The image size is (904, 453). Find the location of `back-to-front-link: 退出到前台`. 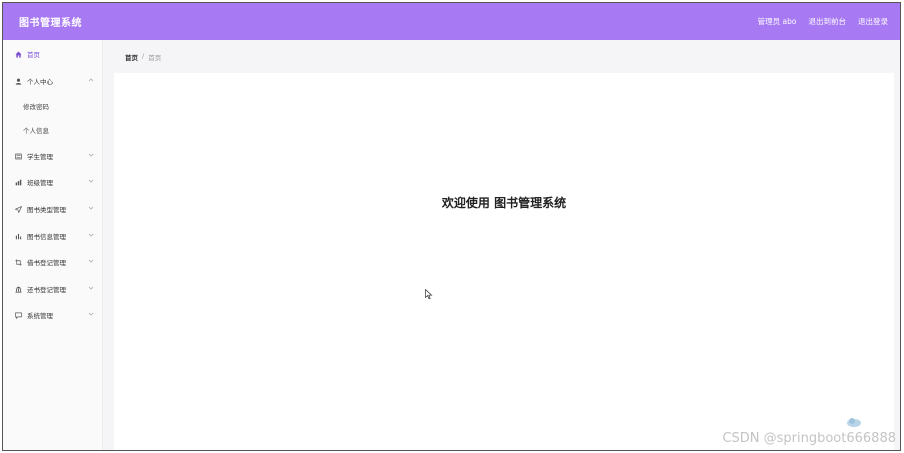

back-to-front-link: 退出到前台 is located at coordinates (828, 21).